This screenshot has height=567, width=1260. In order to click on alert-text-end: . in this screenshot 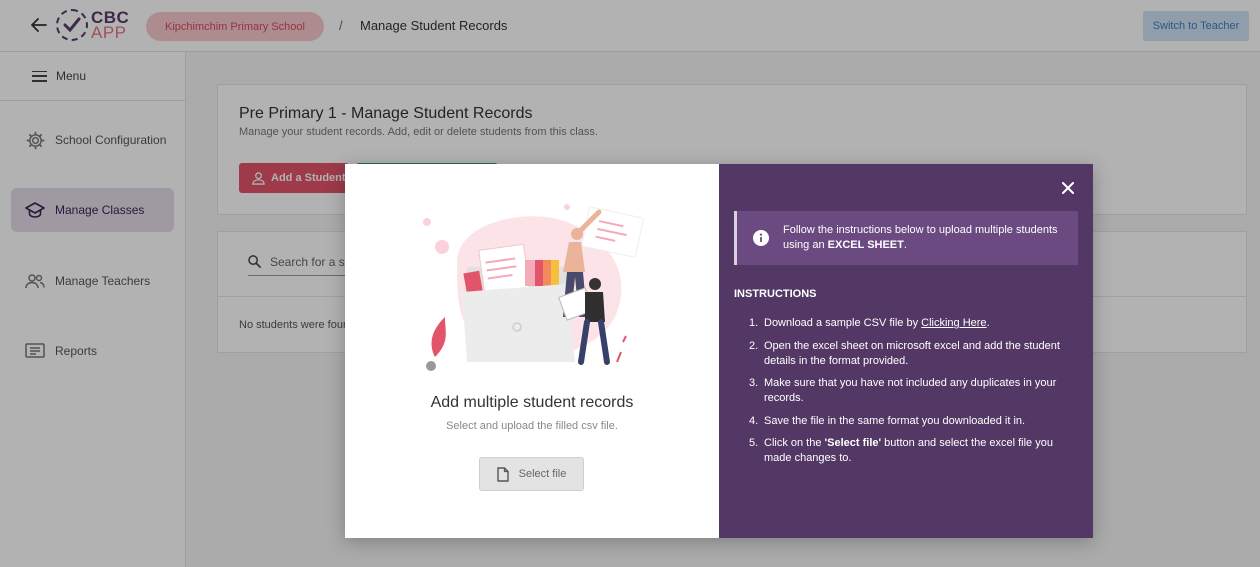, I will do `click(905, 245)`.